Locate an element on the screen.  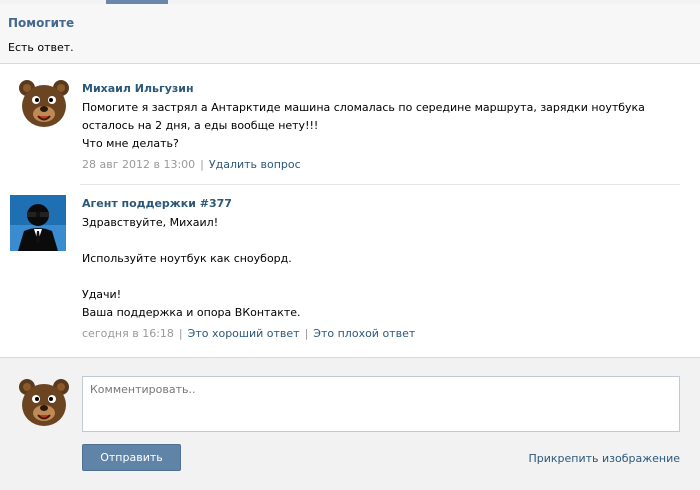
attach-image-link: Прикрепить изображение is located at coordinates (604, 458).